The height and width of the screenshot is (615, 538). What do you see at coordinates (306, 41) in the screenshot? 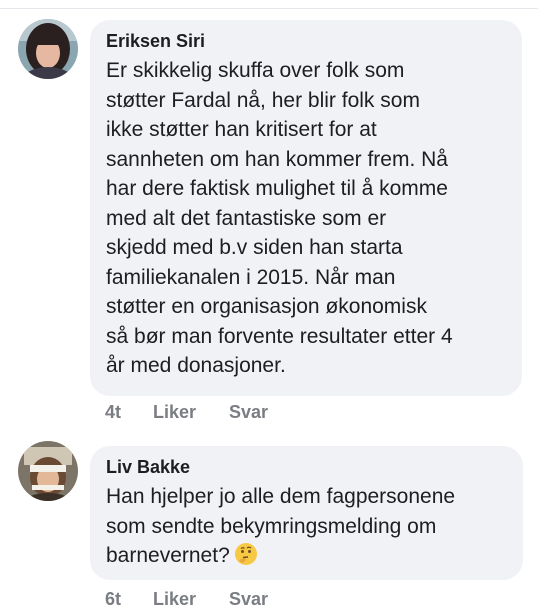
I see `comment-author: Eriksen Siri` at bounding box center [306, 41].